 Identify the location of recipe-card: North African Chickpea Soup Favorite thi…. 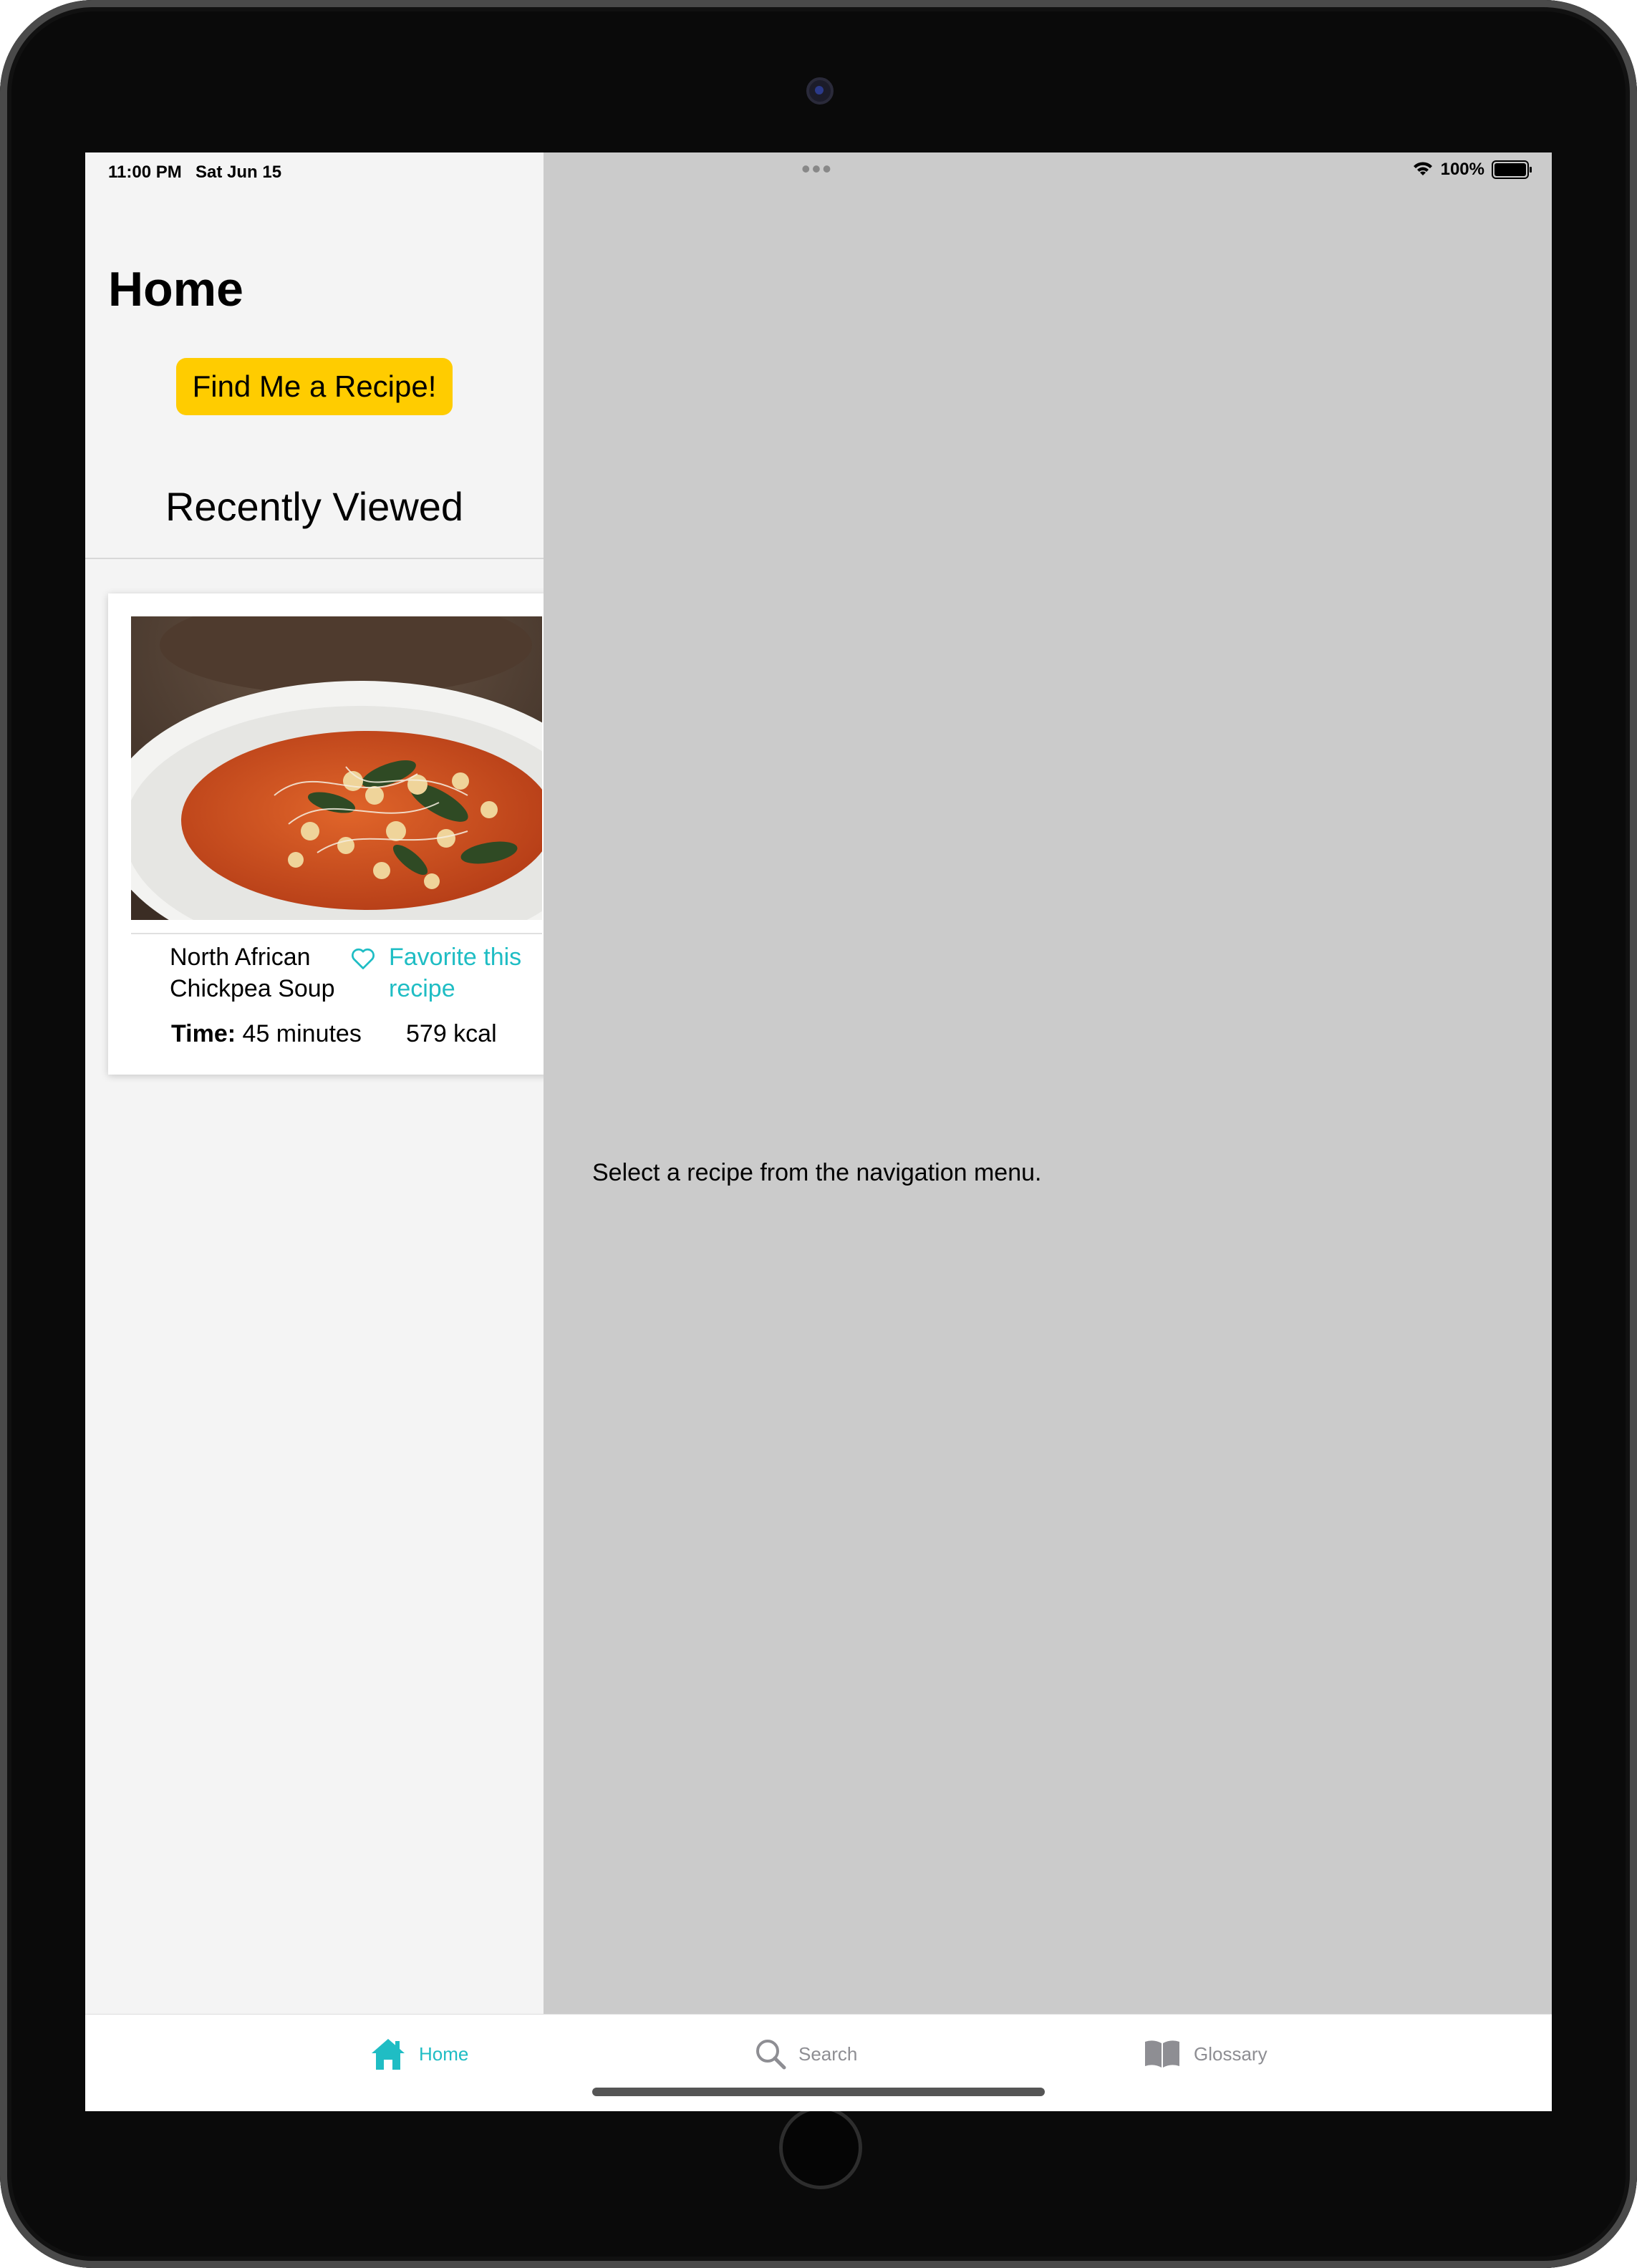
(326, 834).